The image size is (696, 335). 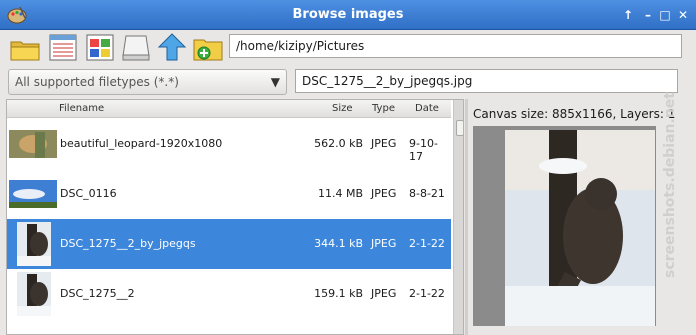 What do you see at coordinates (141, 143) in the screenshot?
I see `row-filename: beautiful_leopard-1920x1080` at bounding box center [141, 143].